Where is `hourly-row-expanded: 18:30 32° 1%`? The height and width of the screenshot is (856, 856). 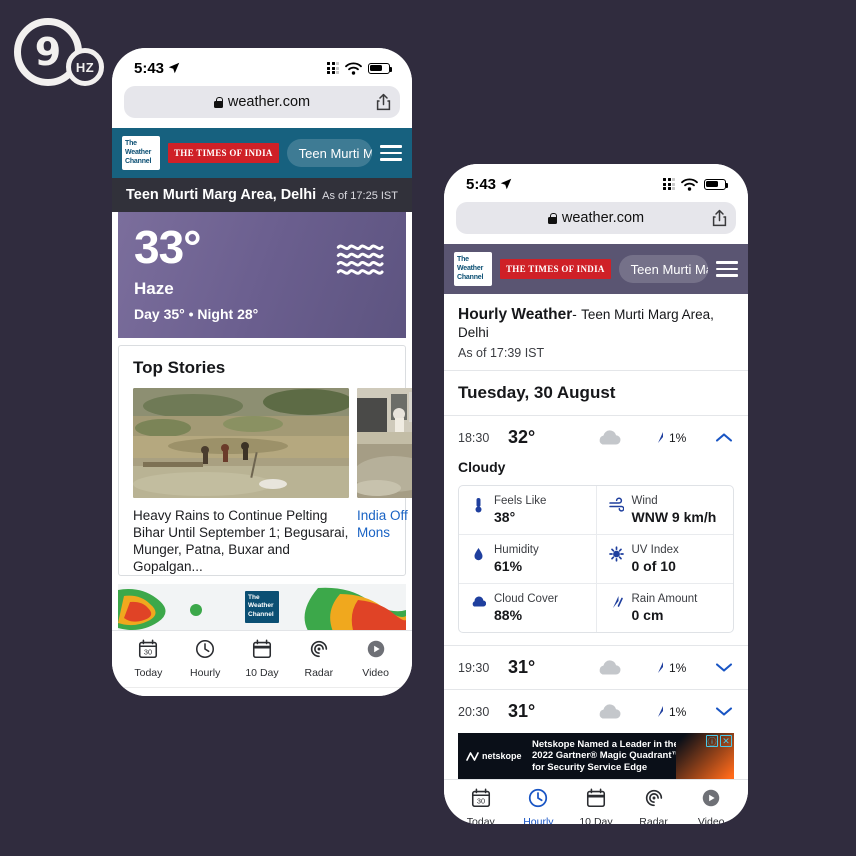
hourly-row-expanded: 18:30 32° 1% is located at coordinates (596, 437).